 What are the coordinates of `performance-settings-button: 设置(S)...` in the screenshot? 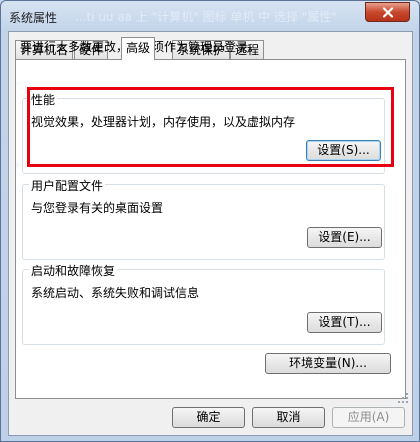 It's located at (343, 150).